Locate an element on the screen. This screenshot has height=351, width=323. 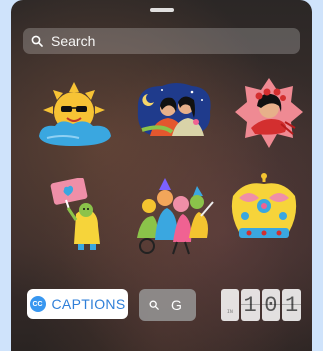
sun-girl-sticker is located at coordinates (74, 114).